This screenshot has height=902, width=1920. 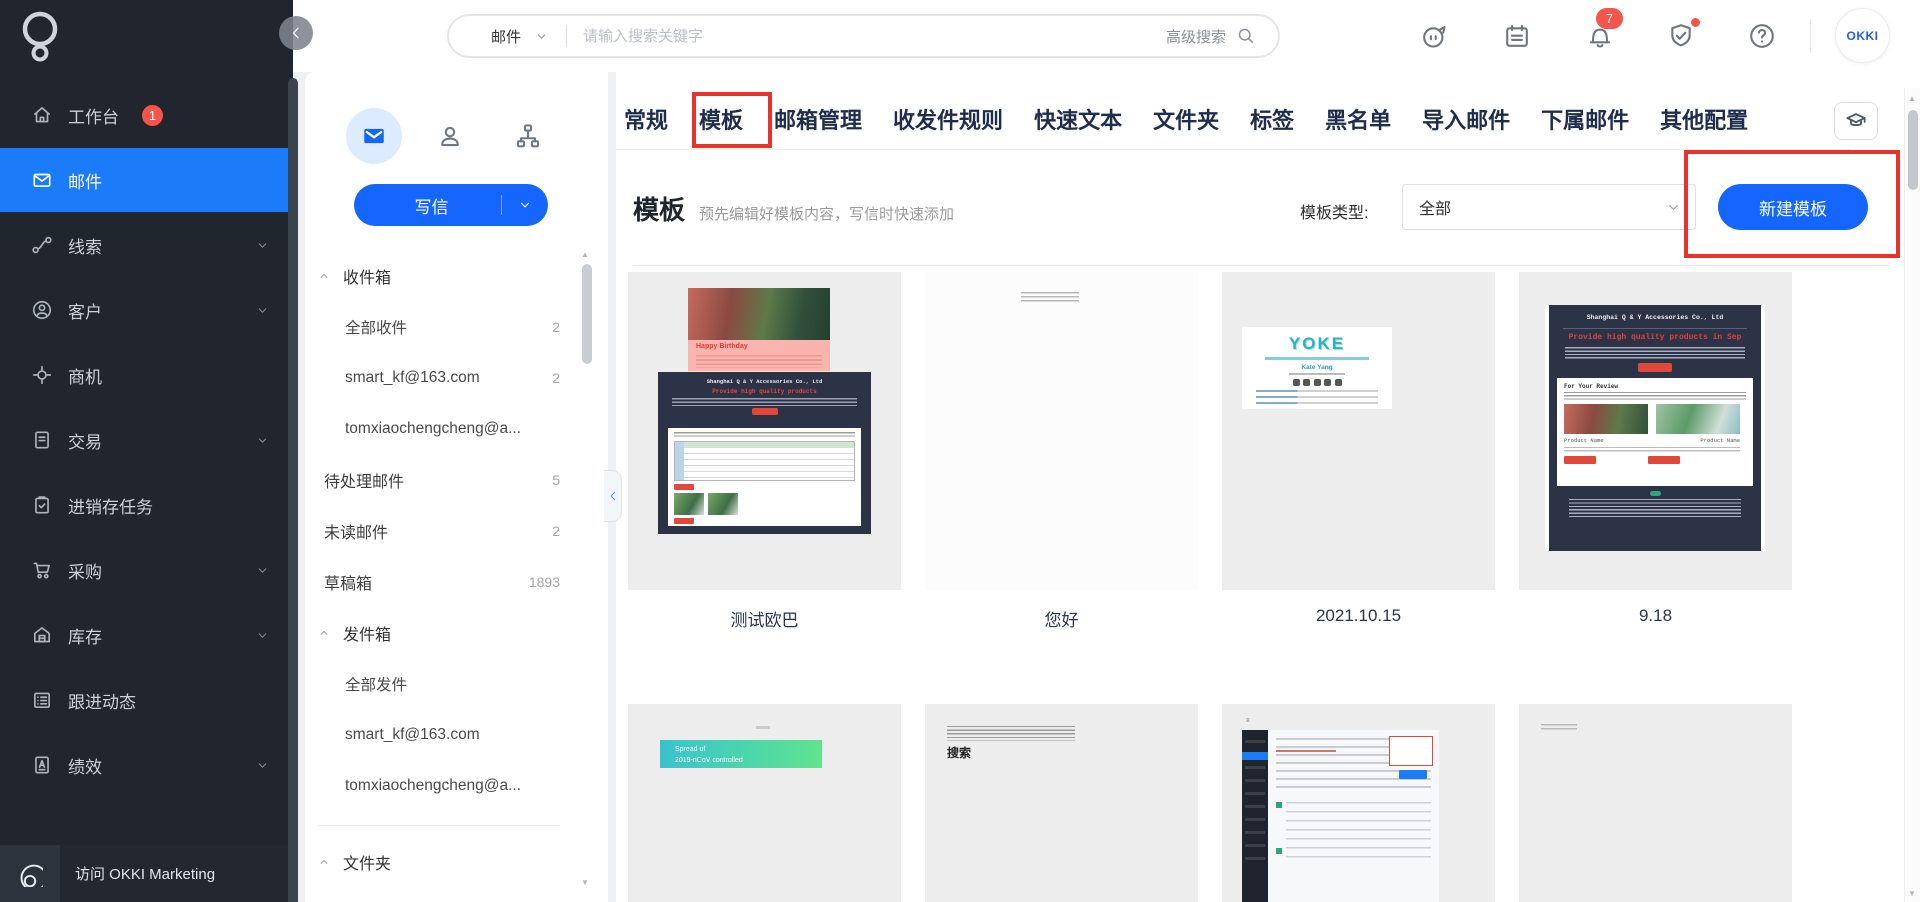 I want to click on template-card: Spread of 2019-nCoV controlled, so click(x=764, y=803).